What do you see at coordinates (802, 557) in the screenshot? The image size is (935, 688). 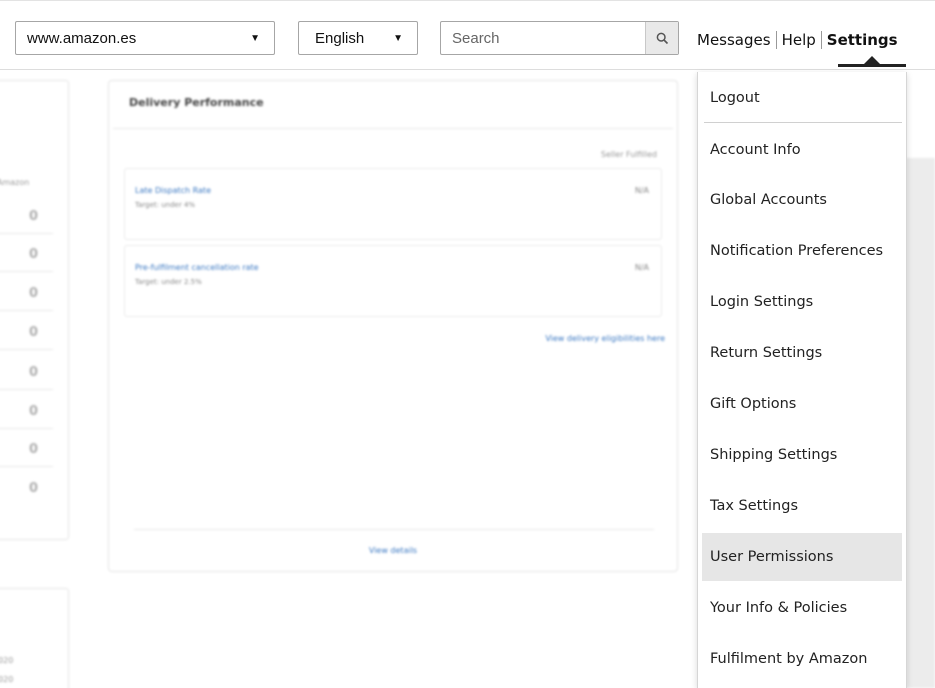 I see `menu-item-user-permissions: User Permissions` at bounding box center [802, 557].